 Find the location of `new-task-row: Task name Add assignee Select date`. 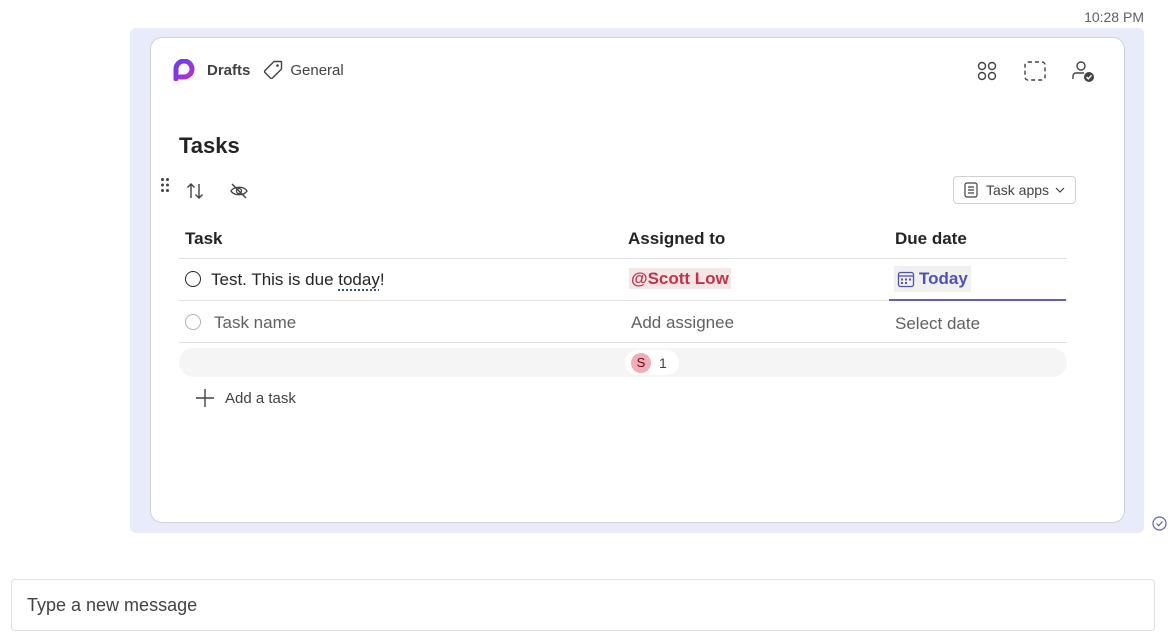

new-task-row: Task name Add assignee Select date is located at coordinates (623, 322).